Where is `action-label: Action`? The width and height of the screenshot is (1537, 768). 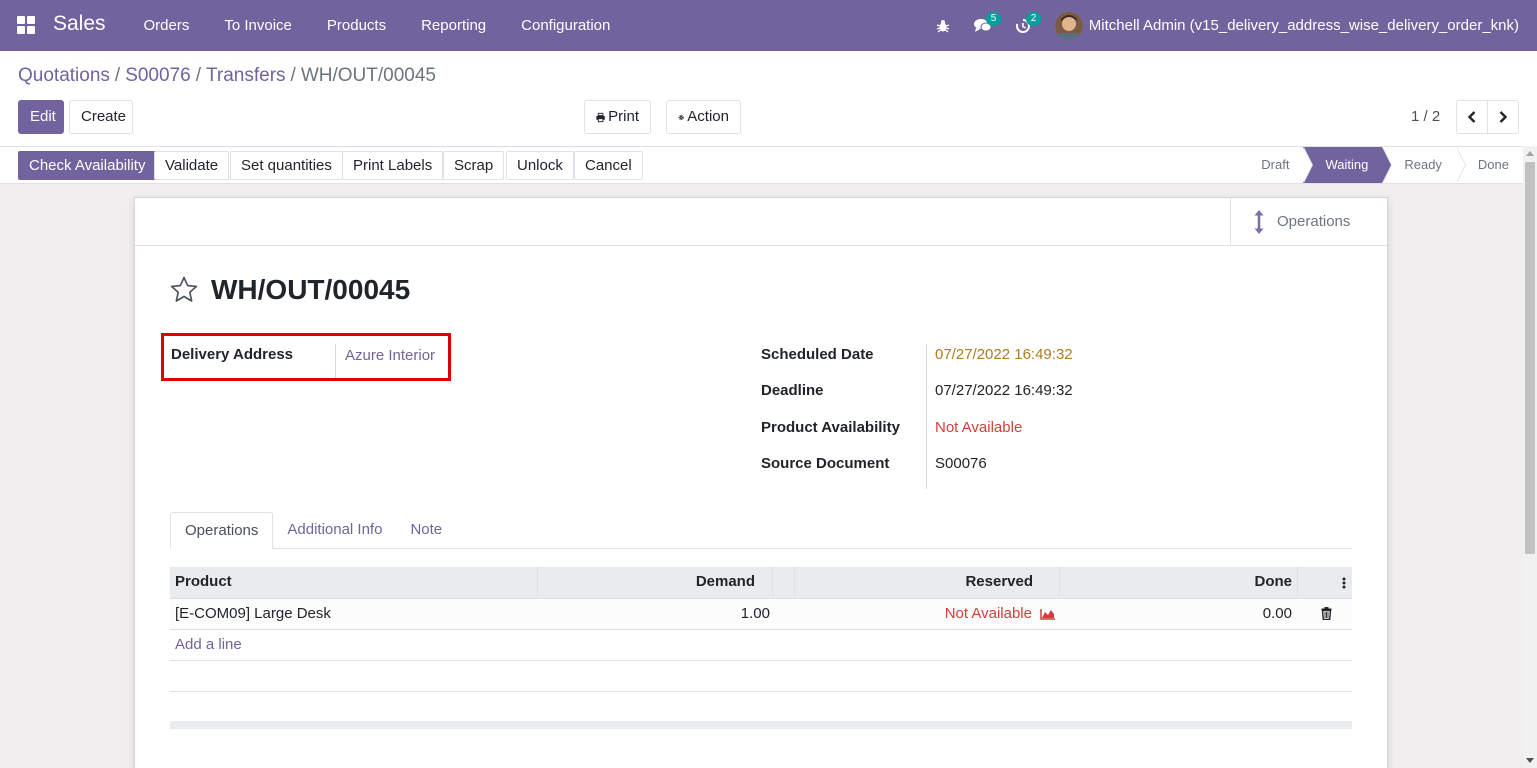
action-label: Action is located at coordinates (708, 116).